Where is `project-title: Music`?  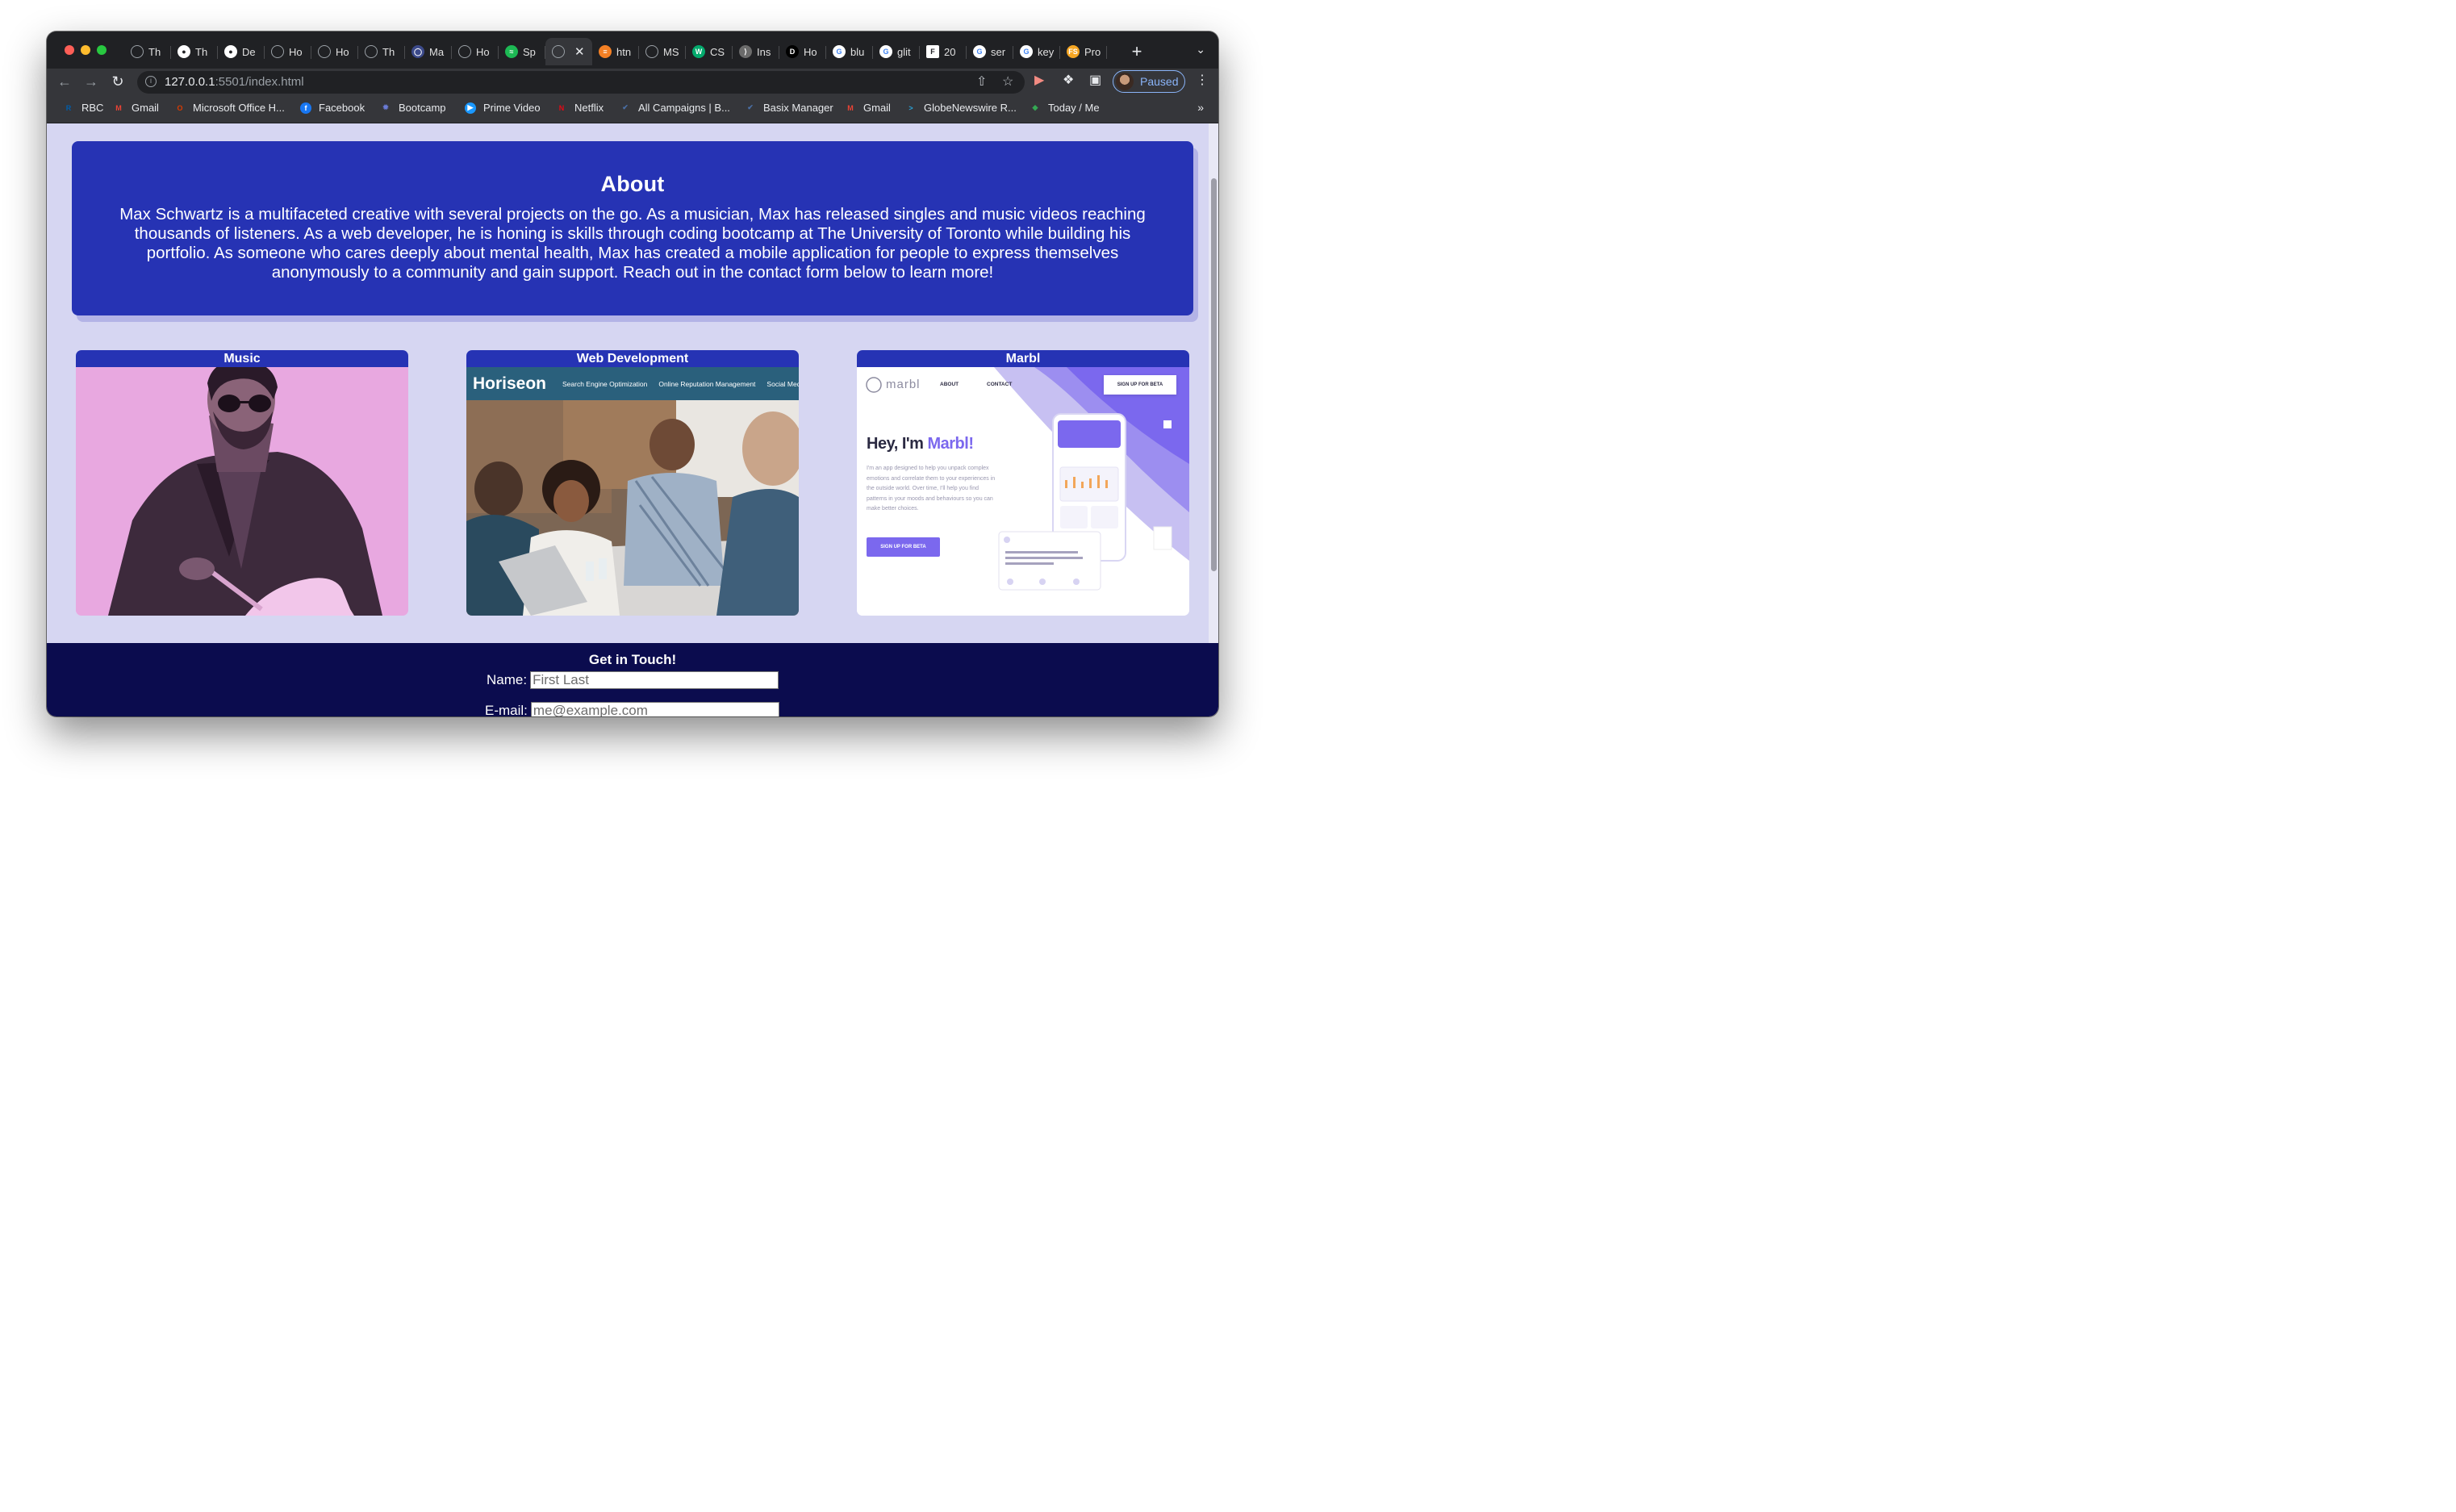
project-title: Music is located at coordinates (242, 358).